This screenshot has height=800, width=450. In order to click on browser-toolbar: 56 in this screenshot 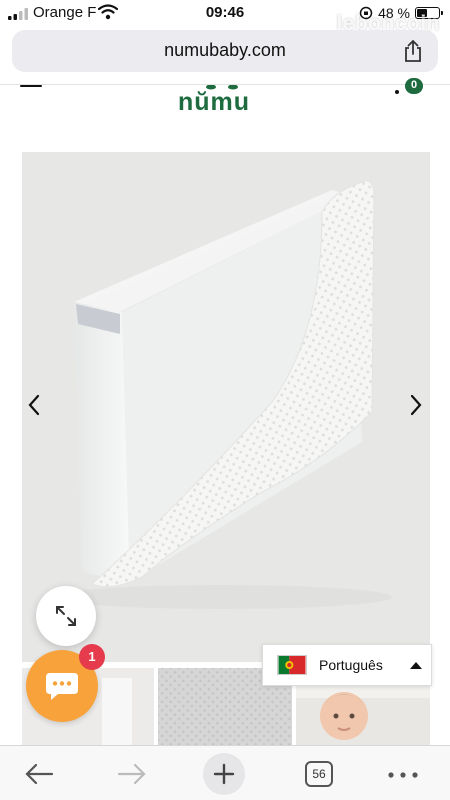, I will do `click(225, 772)`.